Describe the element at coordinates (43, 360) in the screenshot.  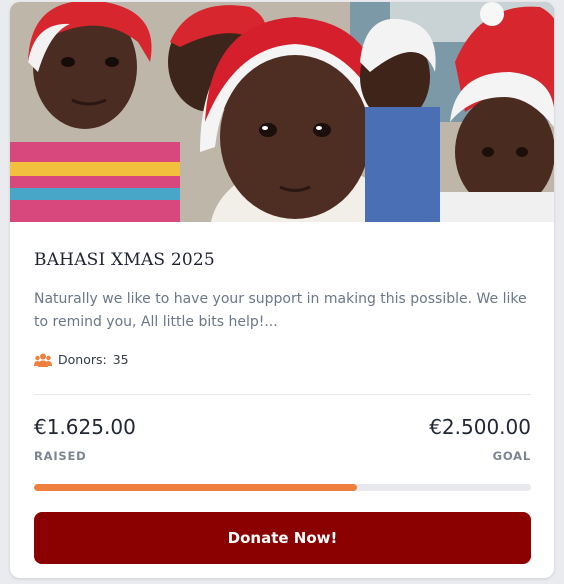
I see `users-icon` at that location.